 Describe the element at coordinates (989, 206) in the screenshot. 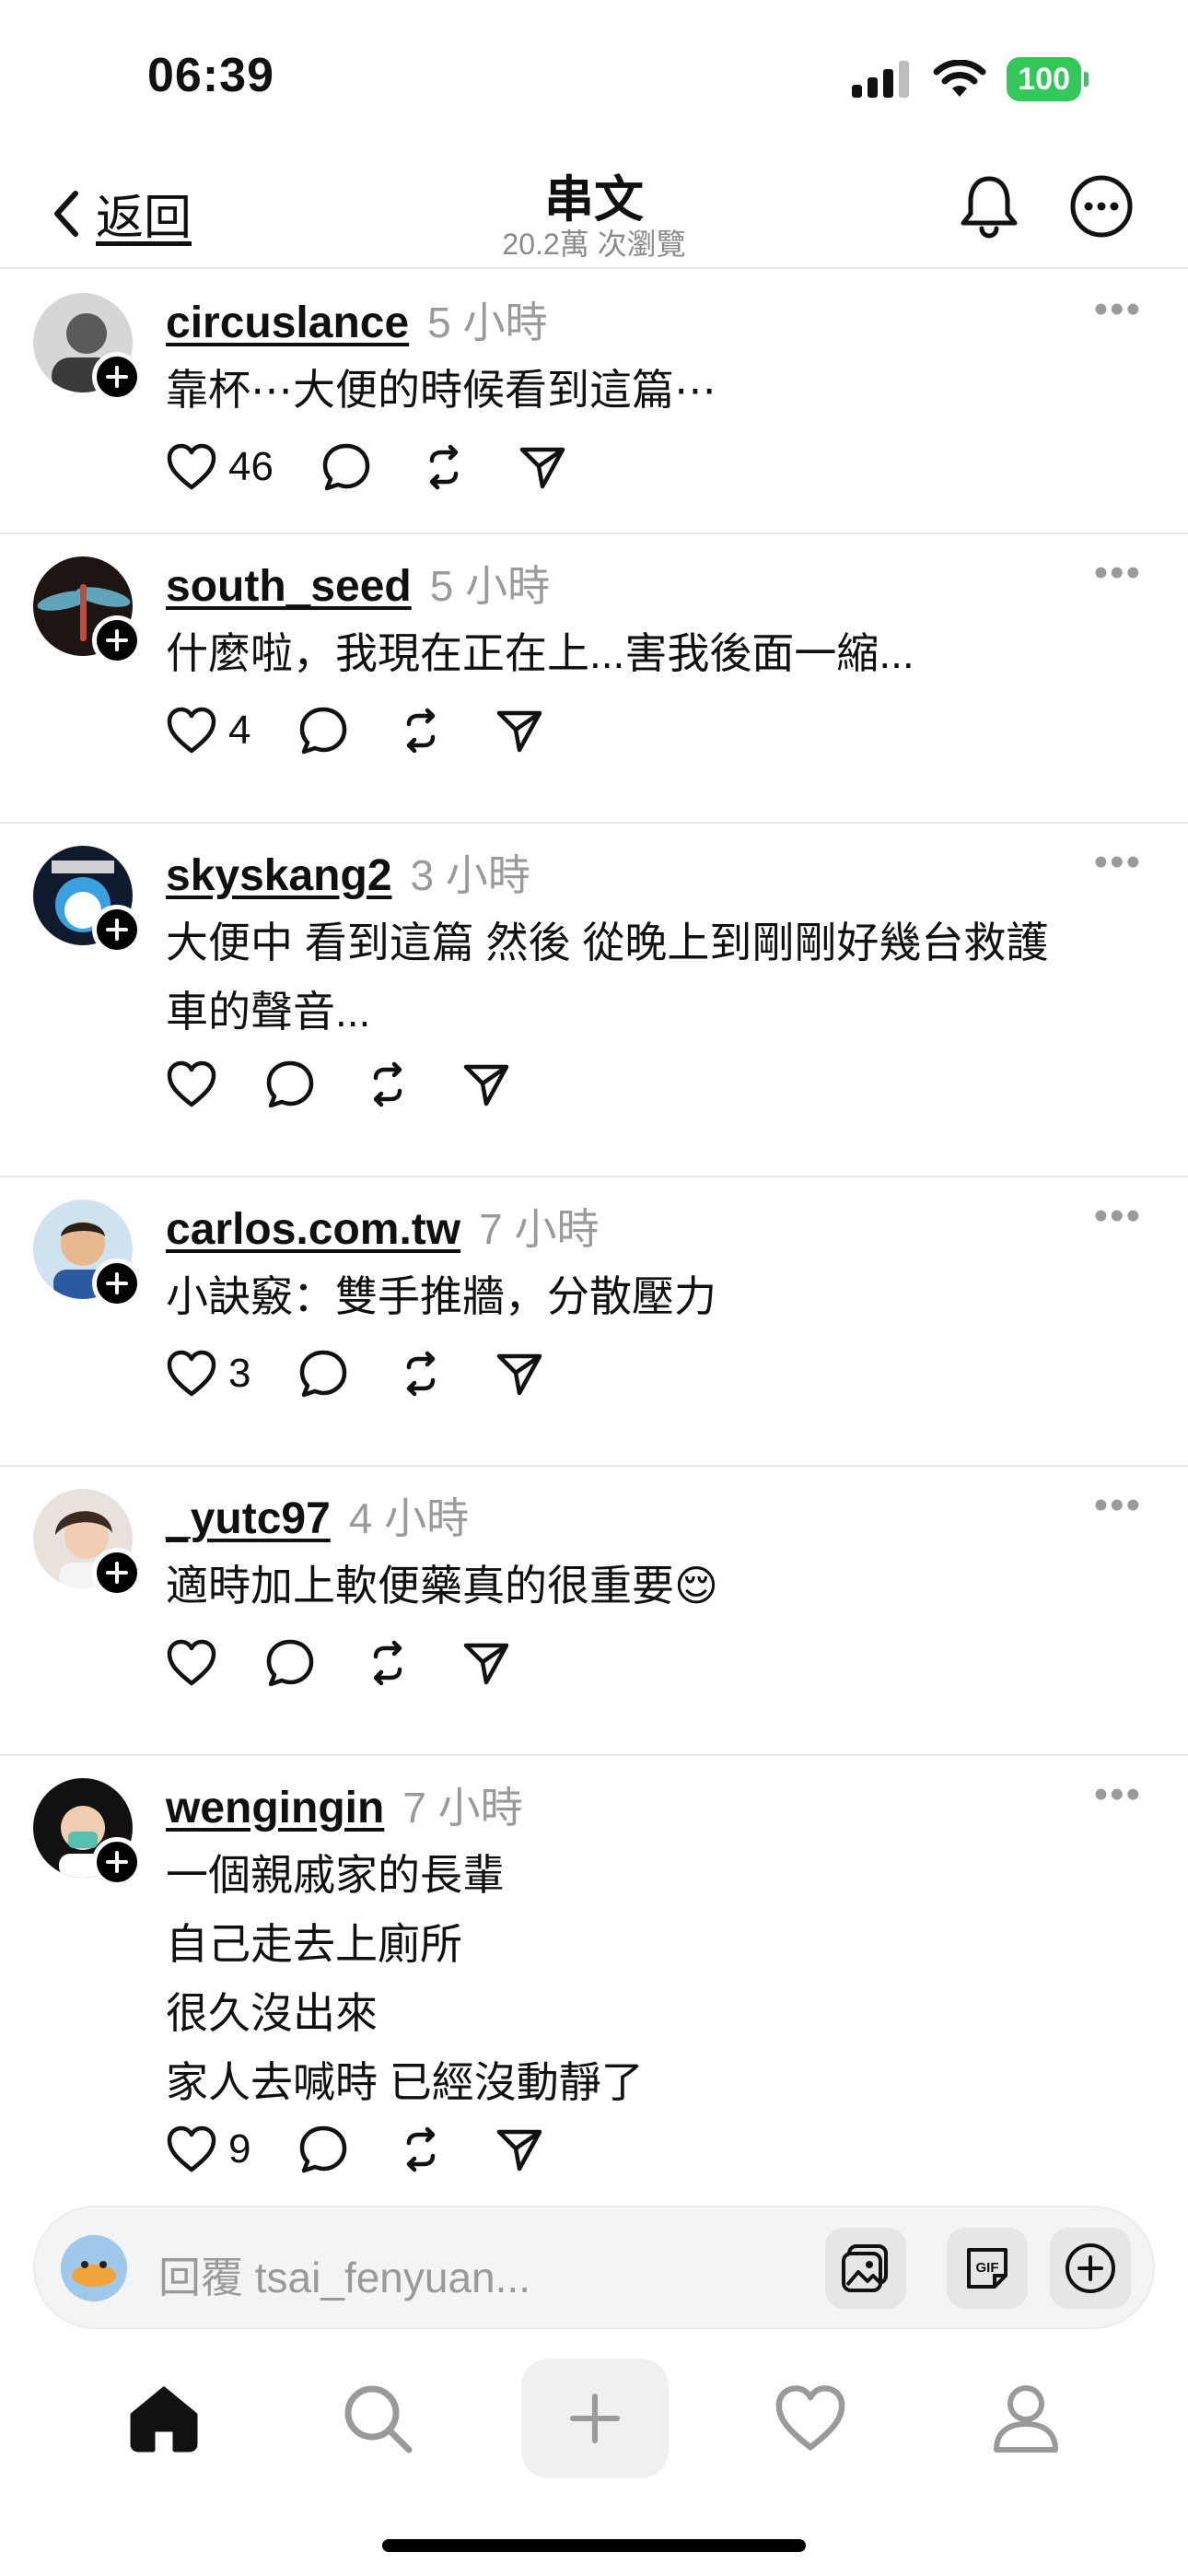

I see `bell-icon` at that location.